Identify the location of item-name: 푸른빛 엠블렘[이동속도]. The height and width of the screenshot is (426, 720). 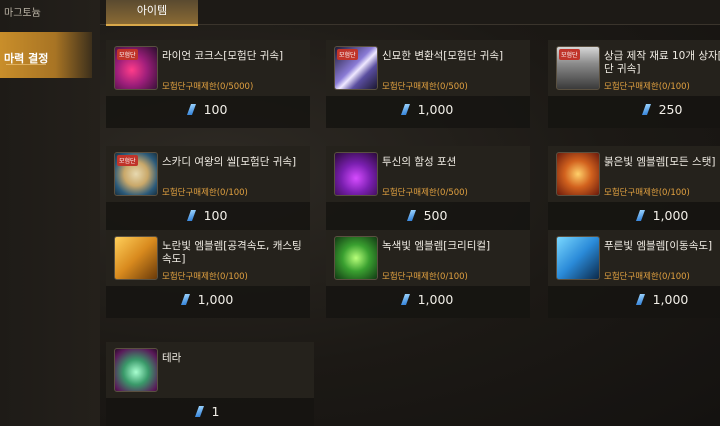
(658, 246).